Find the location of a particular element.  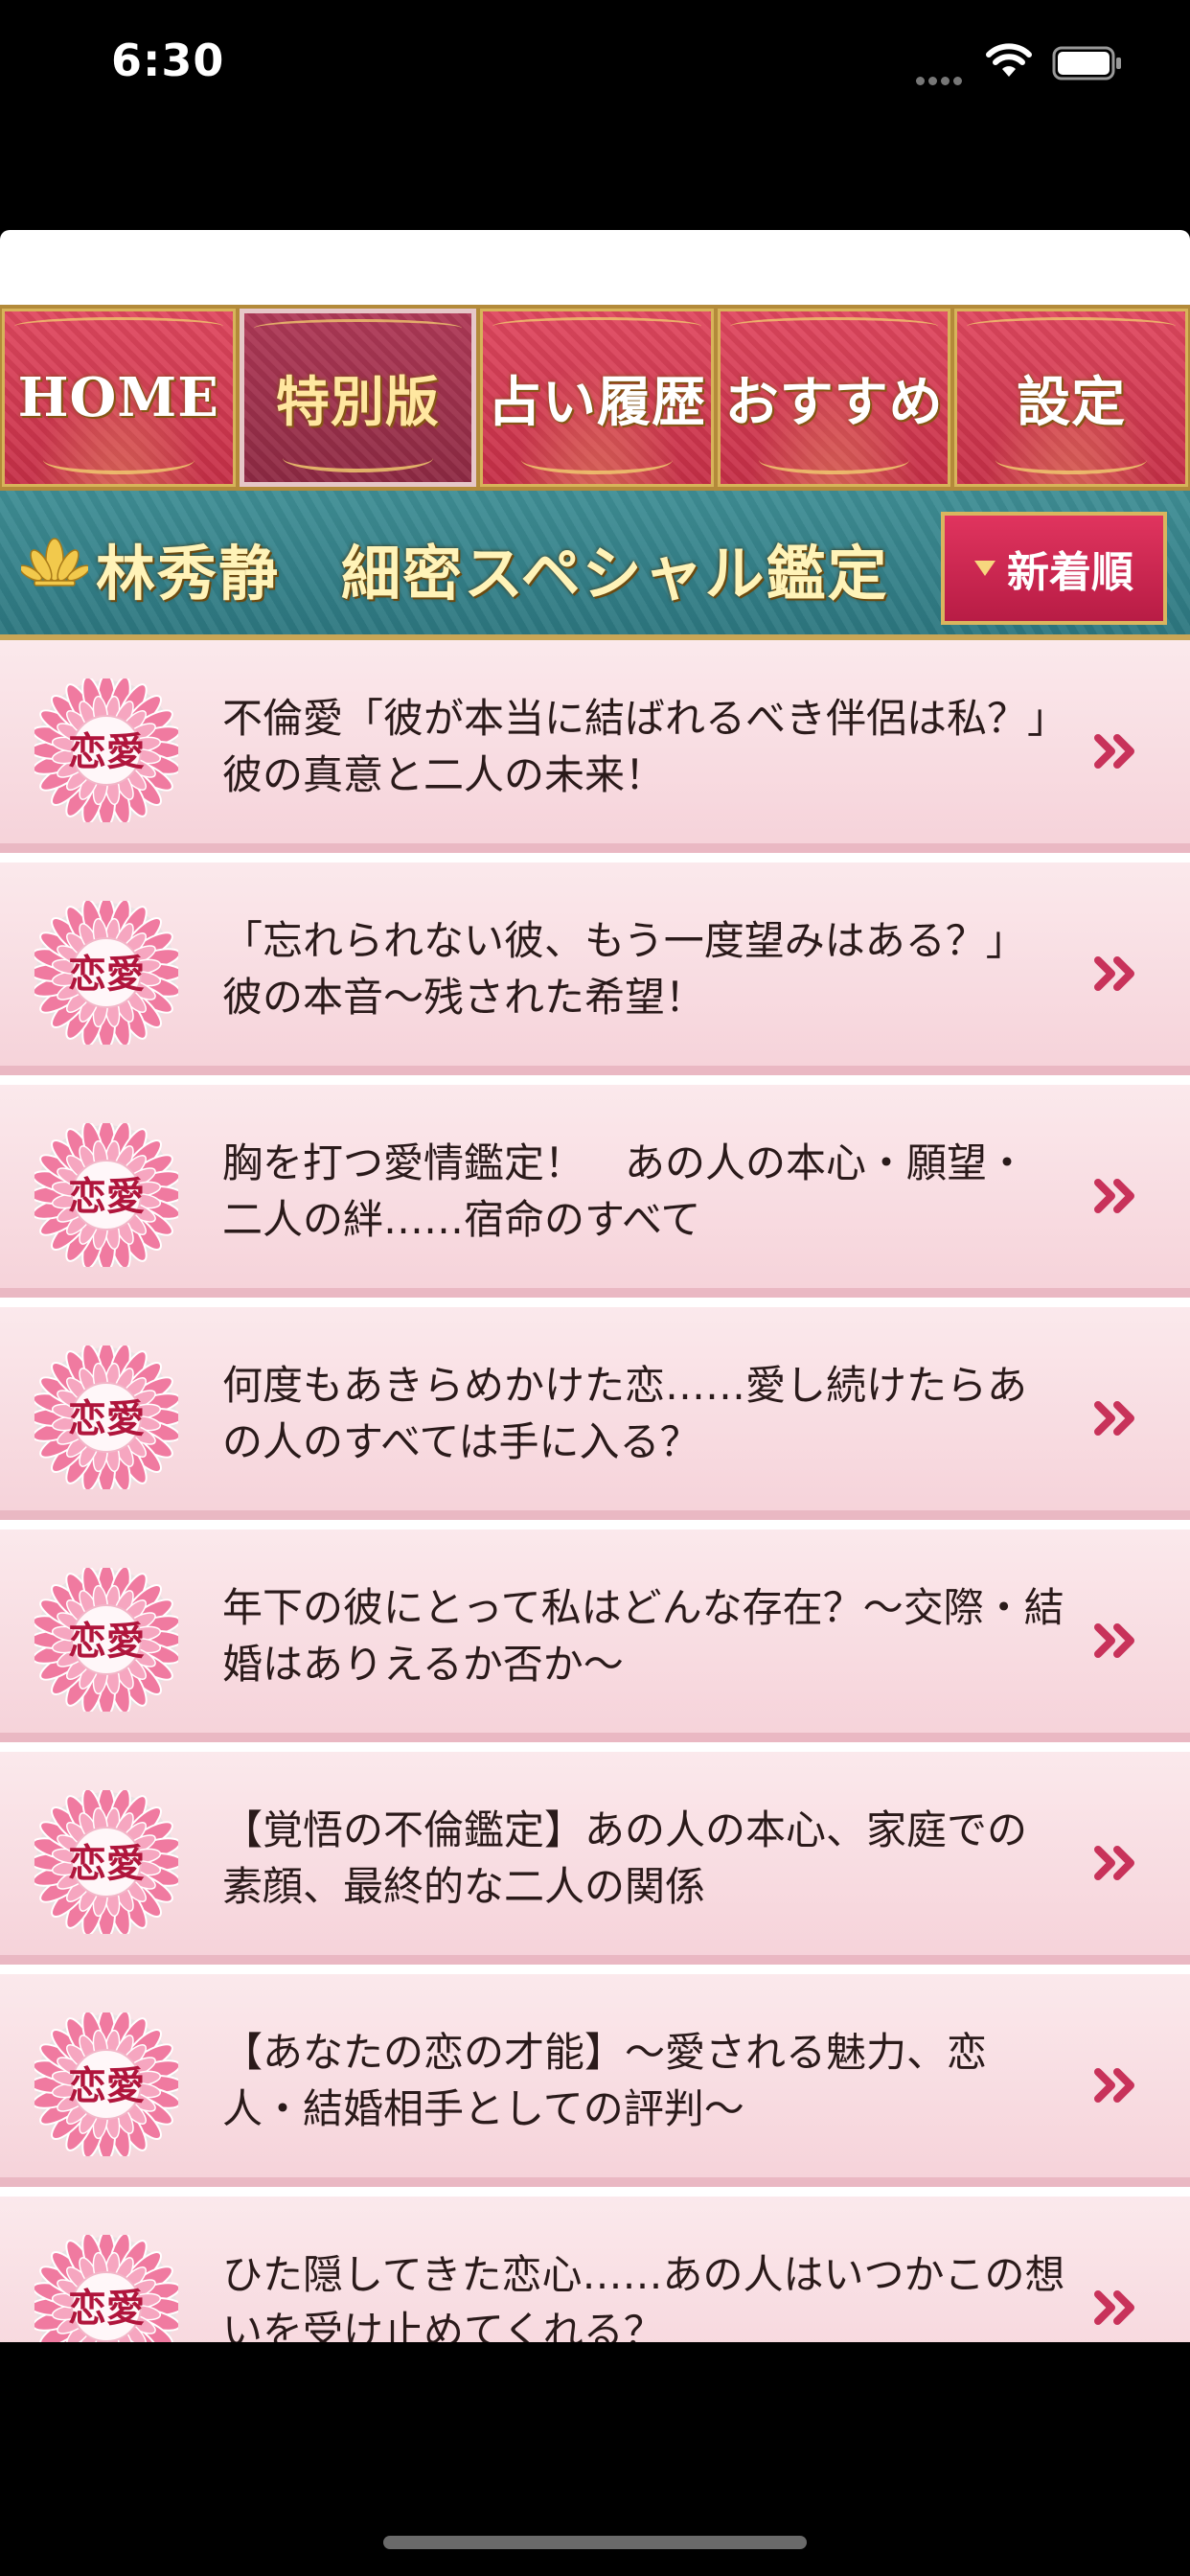

tab-bar: HOME 特別版 占い履歴 おすすめ 設定 is located at coordinates (595, 398).